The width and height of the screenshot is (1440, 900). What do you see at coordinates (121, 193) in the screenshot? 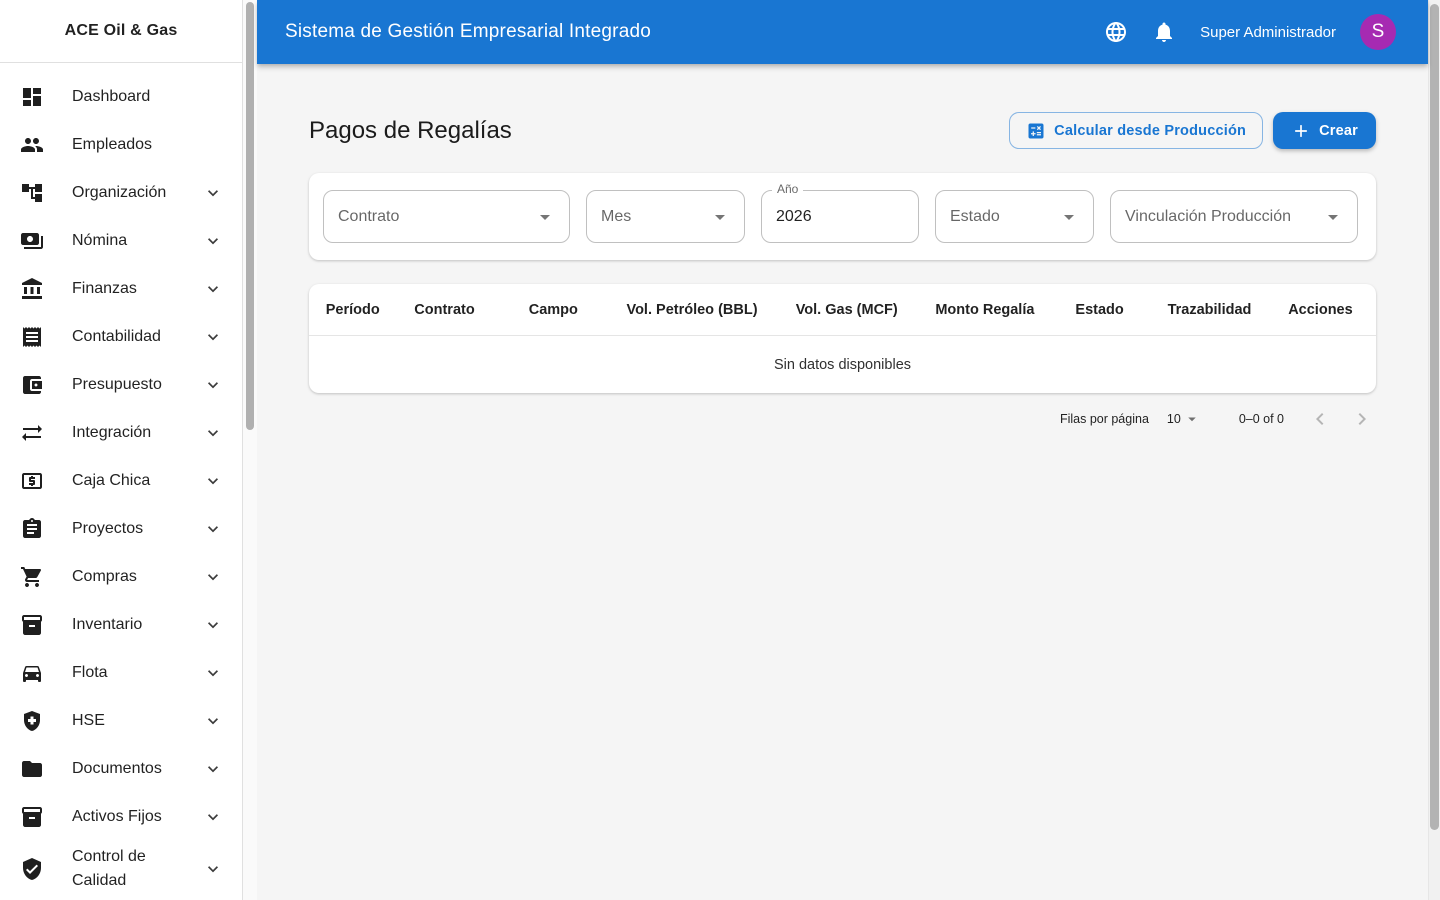
I see `sidebar-item-organizacion: Organización` at bounding box center [121, 193].